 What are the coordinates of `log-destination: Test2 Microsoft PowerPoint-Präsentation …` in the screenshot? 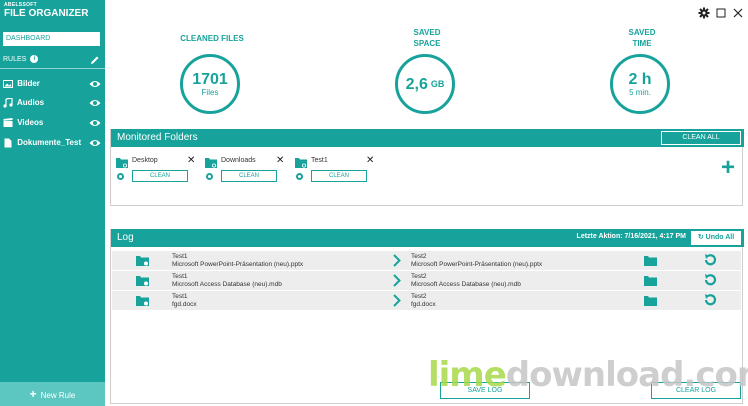 It's located at (476, 261).